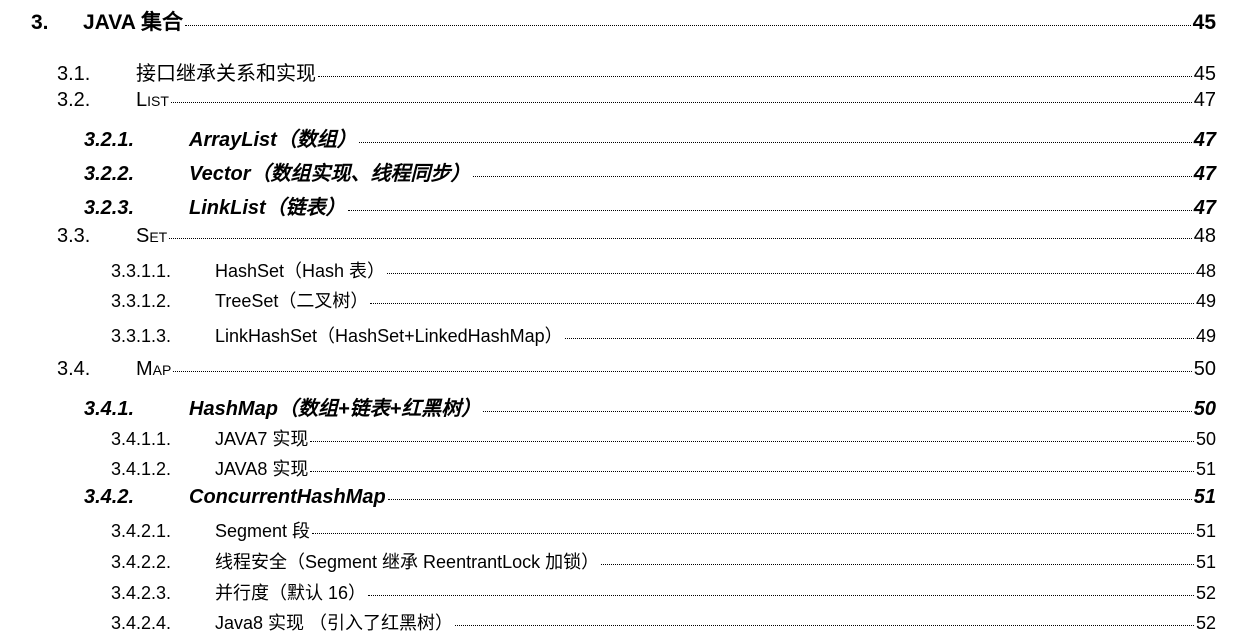 This screenshot has height=642, width=1238. Describe the element at coordinates (608, 406) in the screenshot. I see `toc-entry-3-4-1: 3.4.1. HashMap（数组+链表+红黑树） 50` at that location.